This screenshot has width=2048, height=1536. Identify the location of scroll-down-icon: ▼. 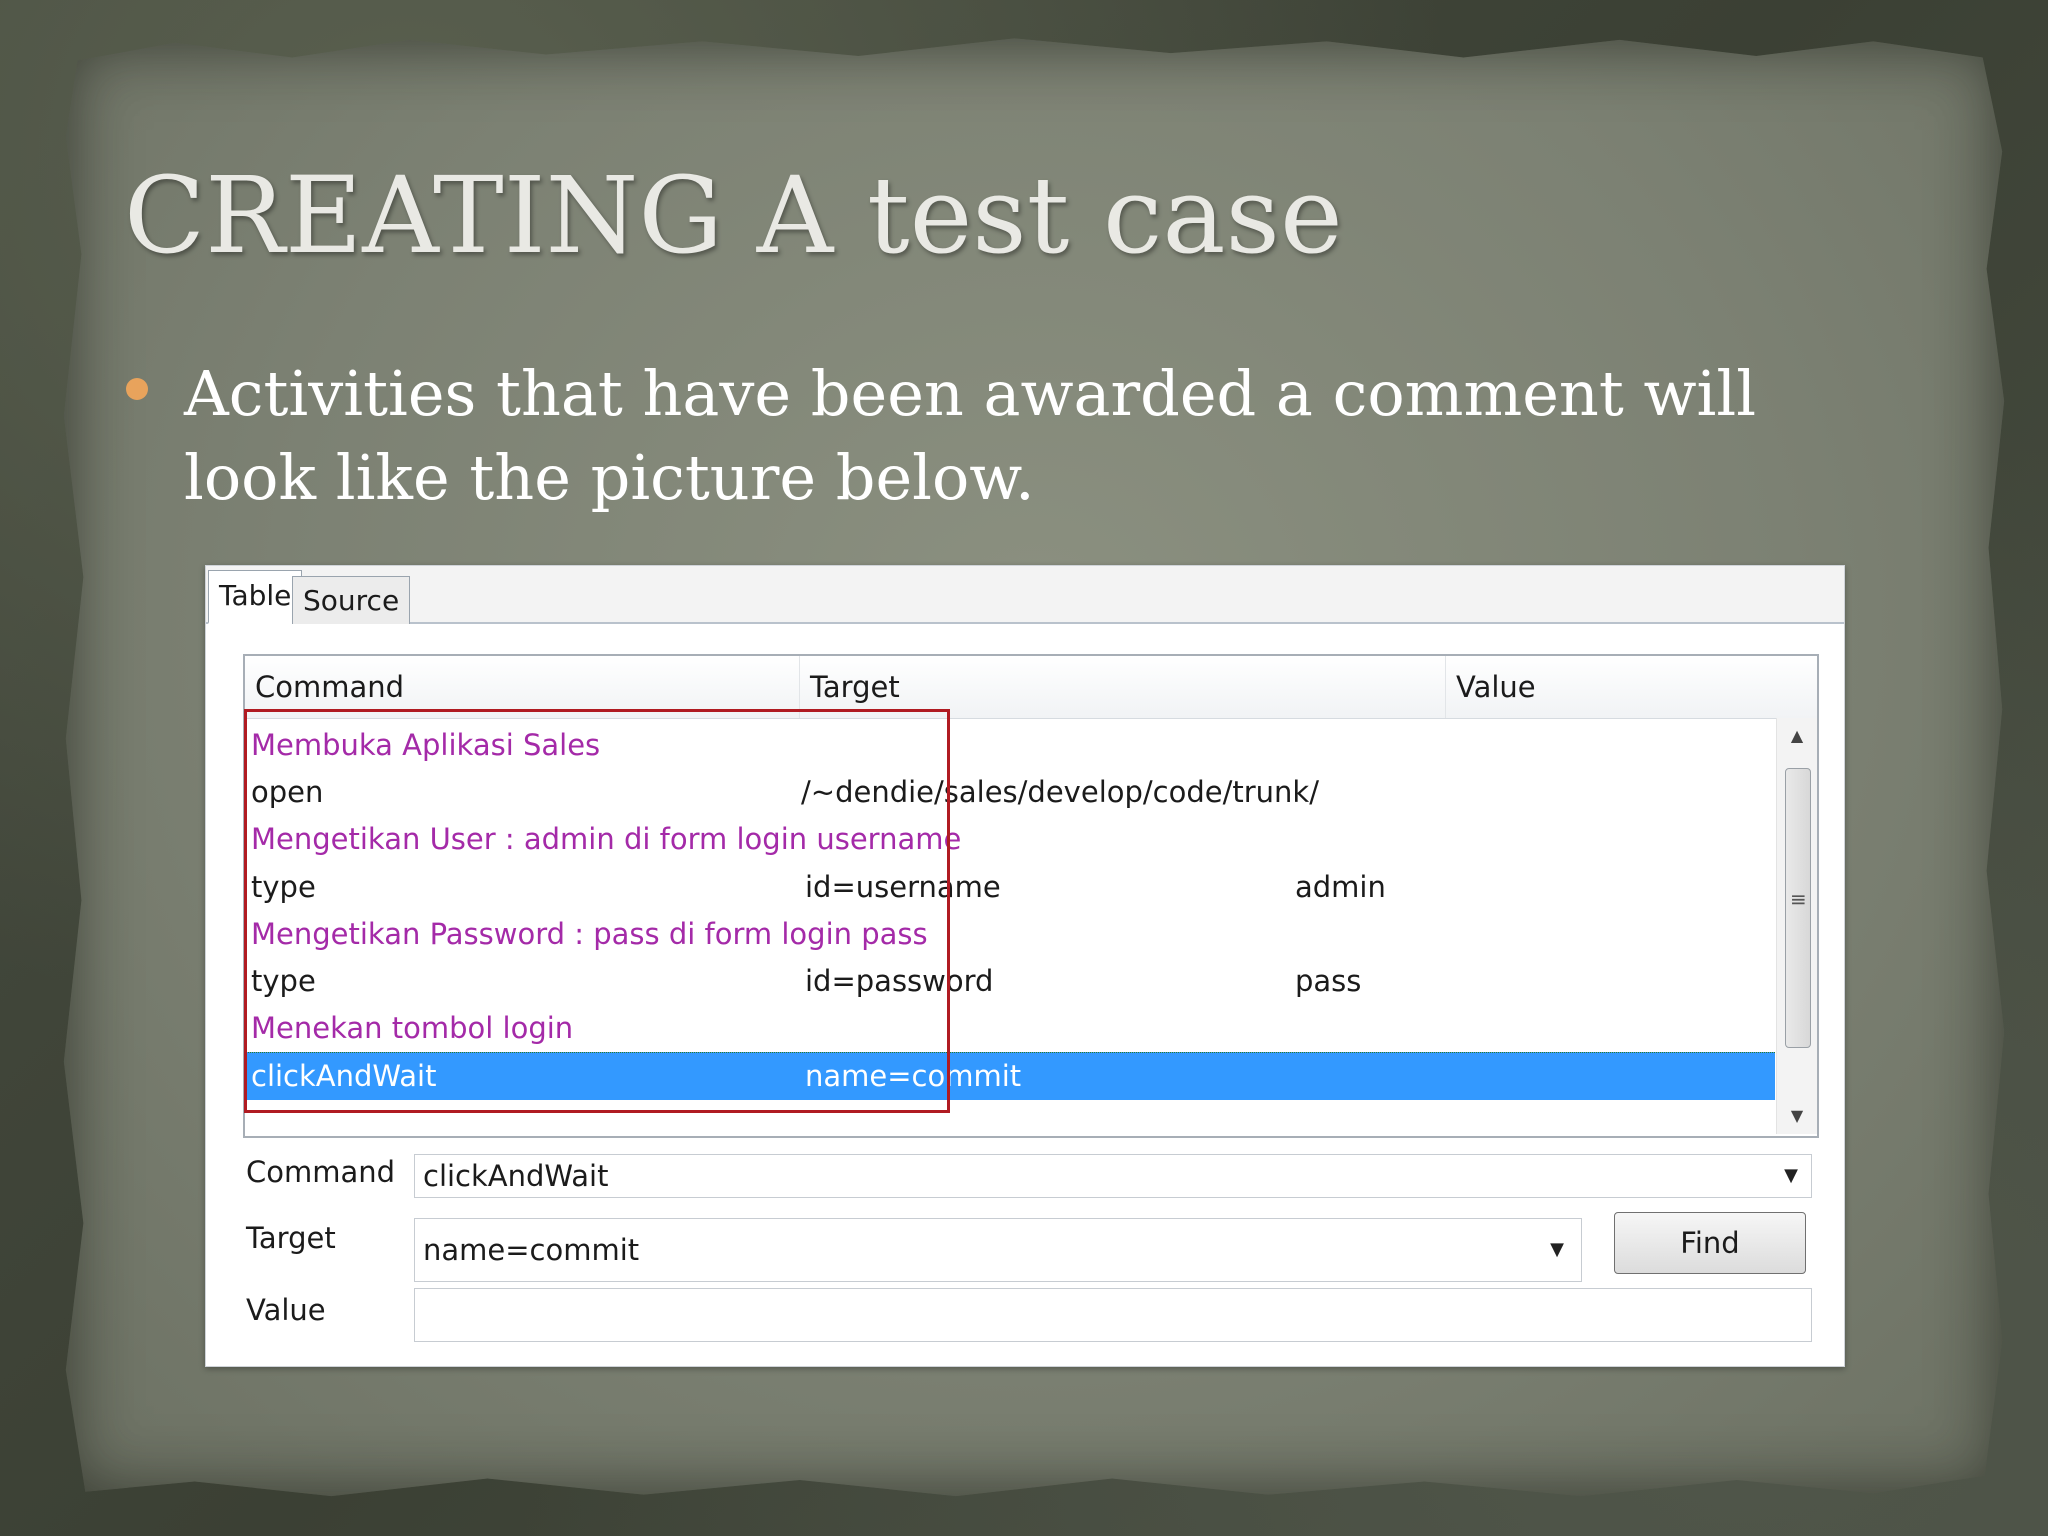
(1797, 1116).